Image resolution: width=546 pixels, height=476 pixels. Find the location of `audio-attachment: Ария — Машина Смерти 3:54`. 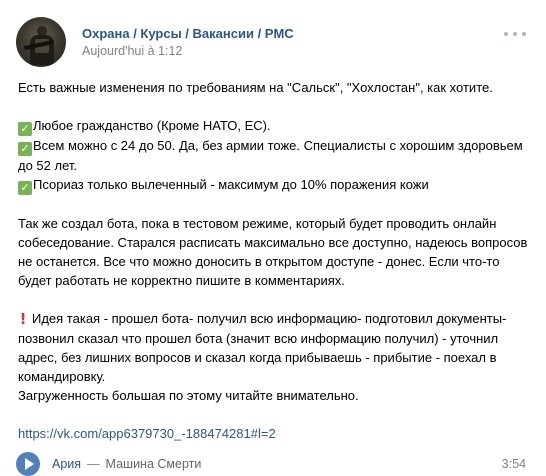

audio-attachment: Ария — Машина Смерти 3:54 is located at coordinates (272, 464).